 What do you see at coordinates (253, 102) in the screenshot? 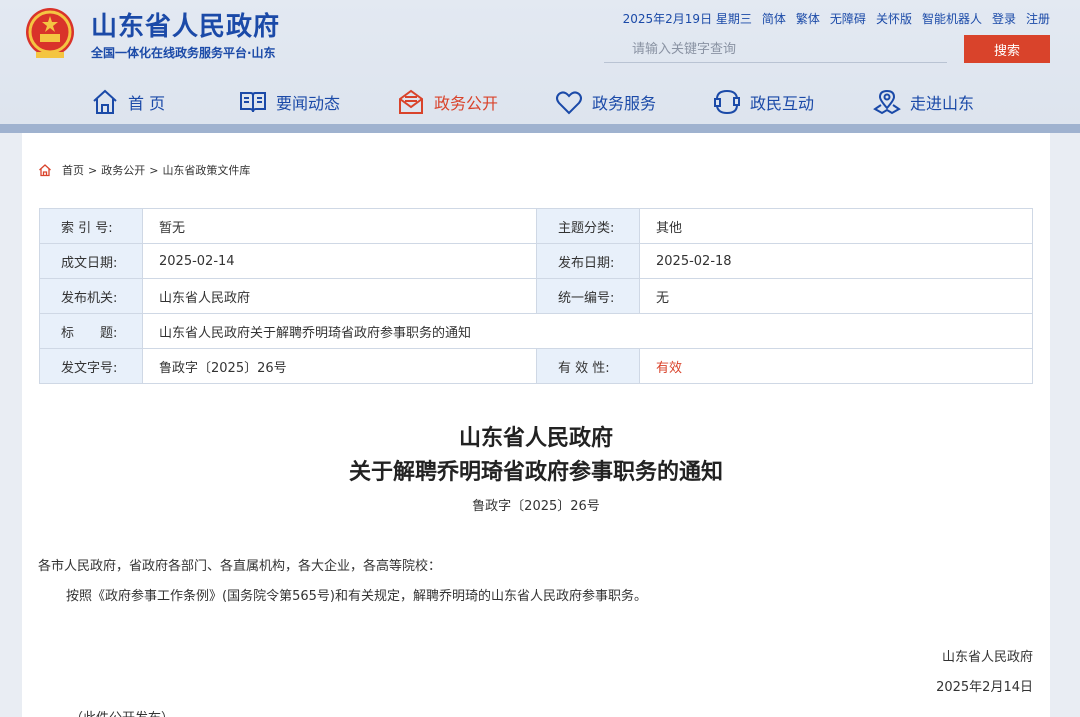
I see `book-icon` at bounding box center [253, 102].